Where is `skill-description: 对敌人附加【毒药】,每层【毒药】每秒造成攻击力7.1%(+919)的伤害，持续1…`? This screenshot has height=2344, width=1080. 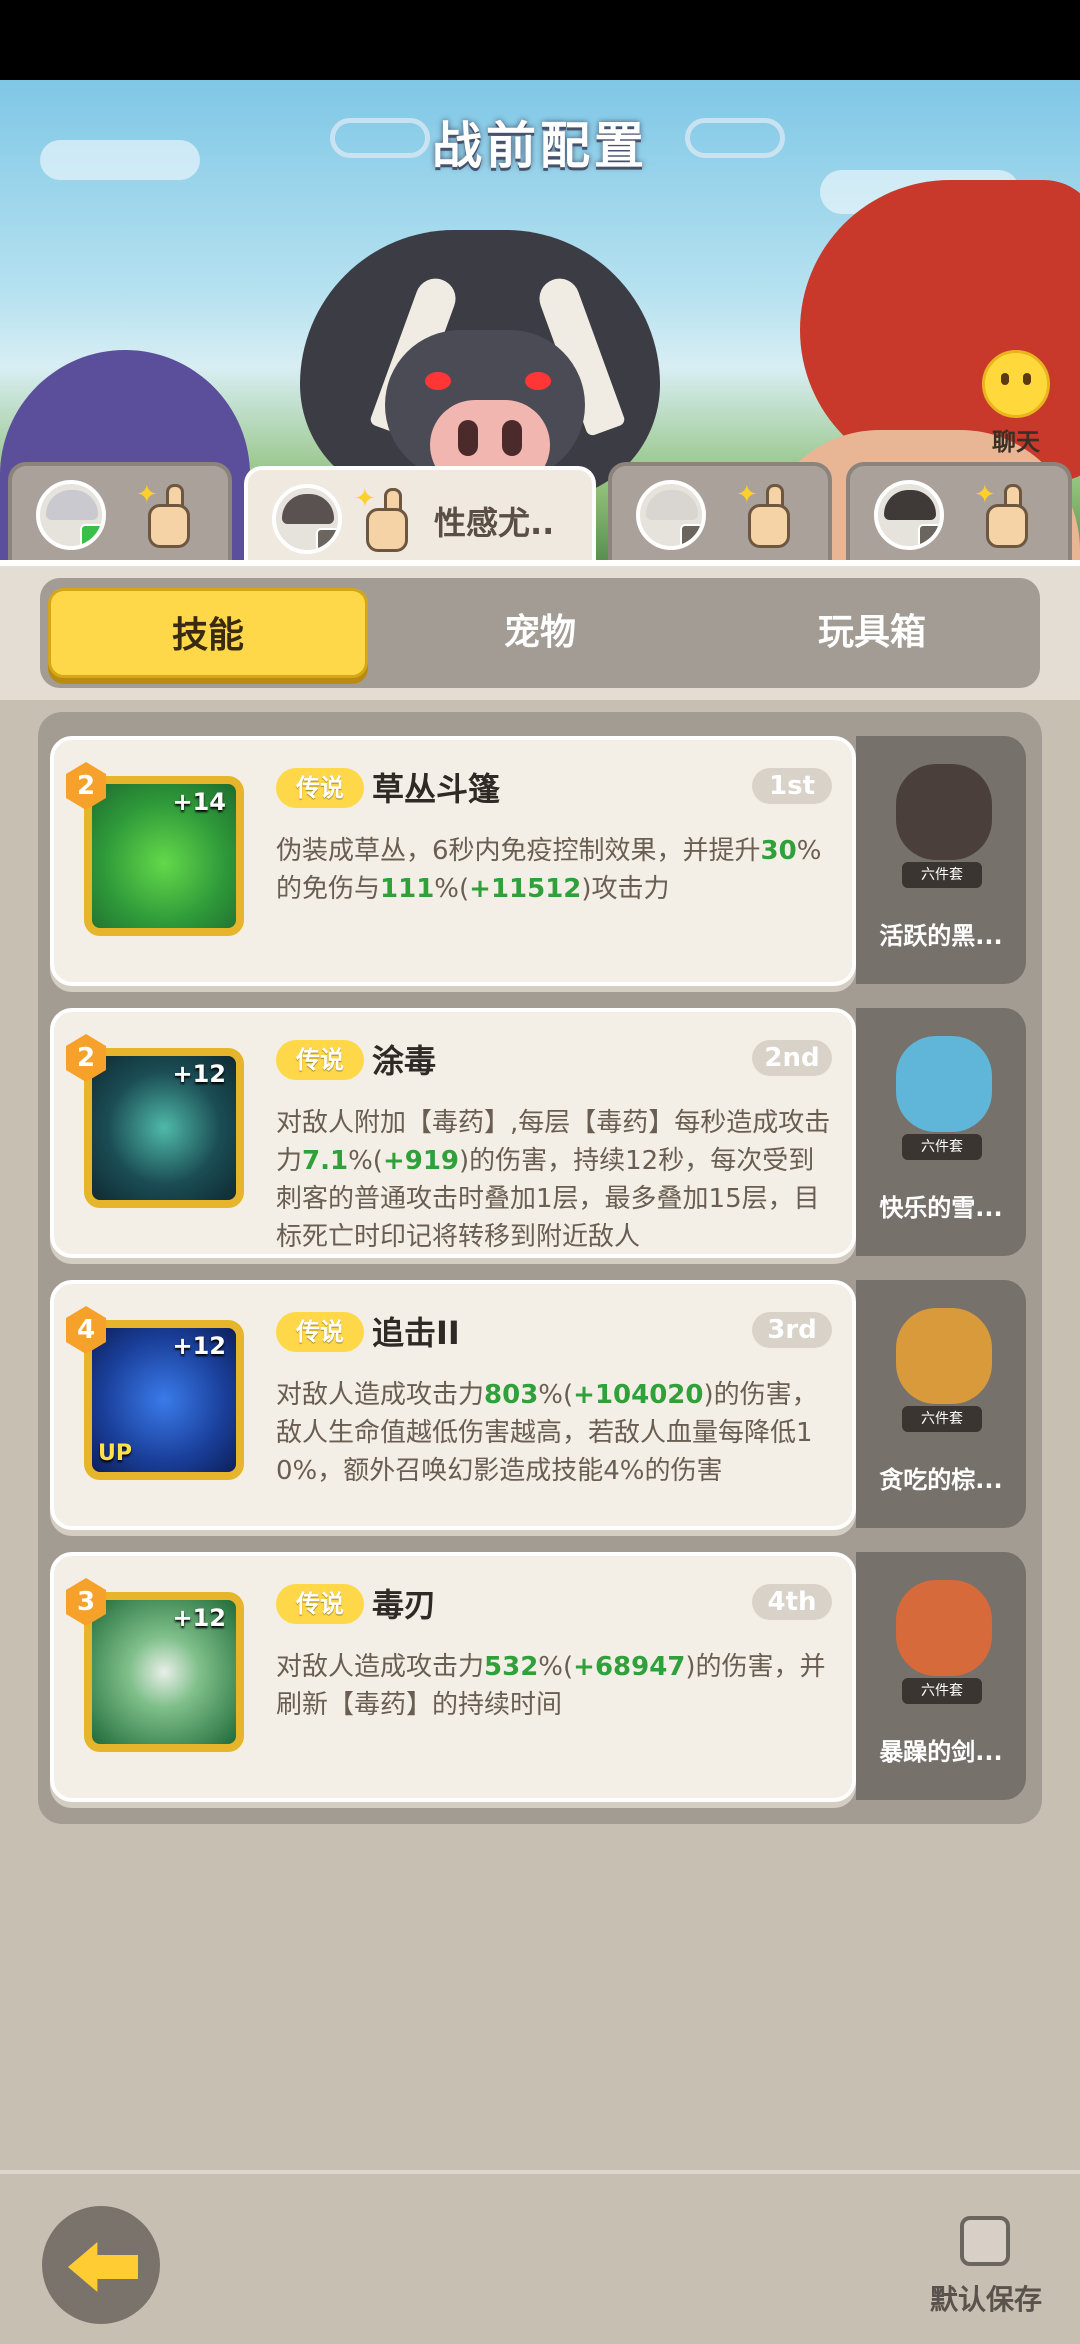 skill-description: 对敌人附加【毒药】,每层【毒药】每秒造成攻击力7.1%(+919)的伤害，持续1… is located at coordinates (553, 1180).